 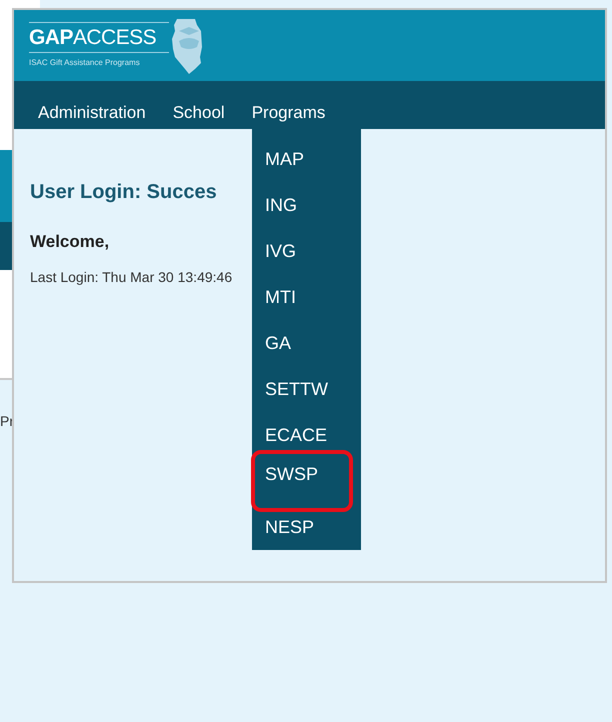 What do you see at coordinates (302, 481) in the screenshot?
I see `menu-item: SWSP` at bounding box center [302, 481].